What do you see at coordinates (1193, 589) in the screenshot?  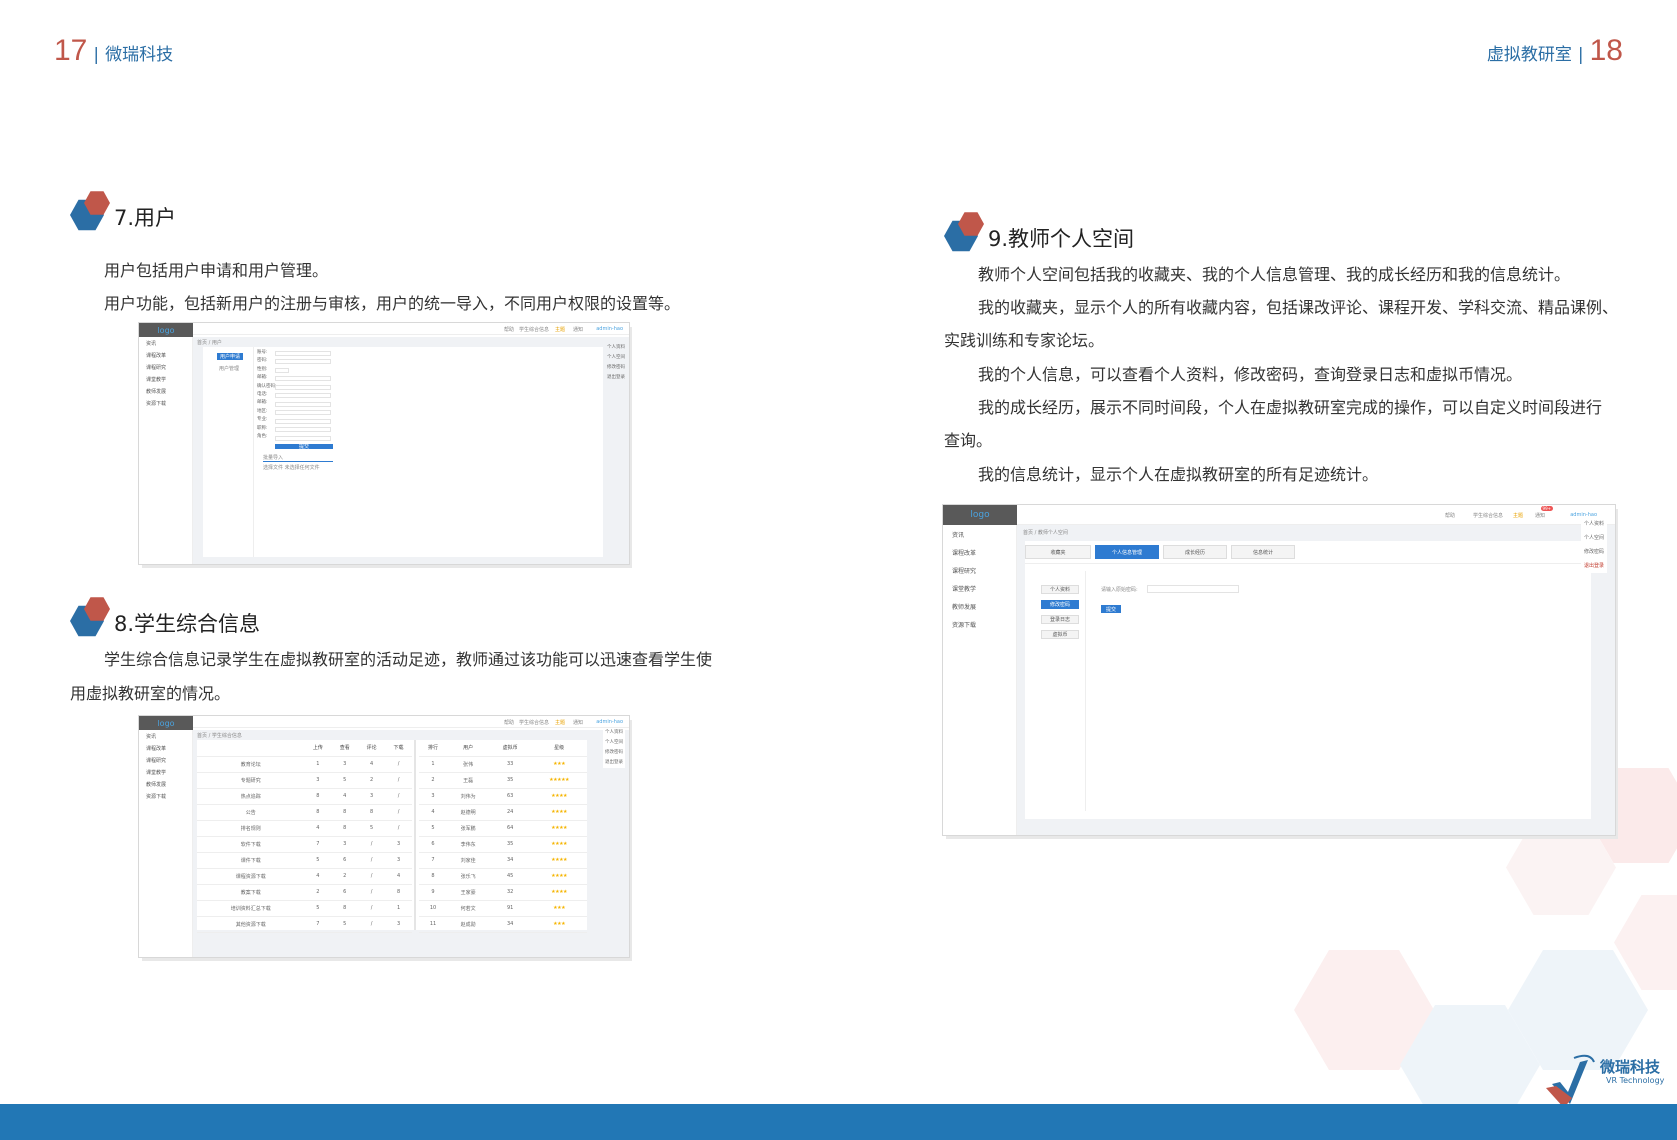 I see `password-input` at bounding box center [1193, 589].